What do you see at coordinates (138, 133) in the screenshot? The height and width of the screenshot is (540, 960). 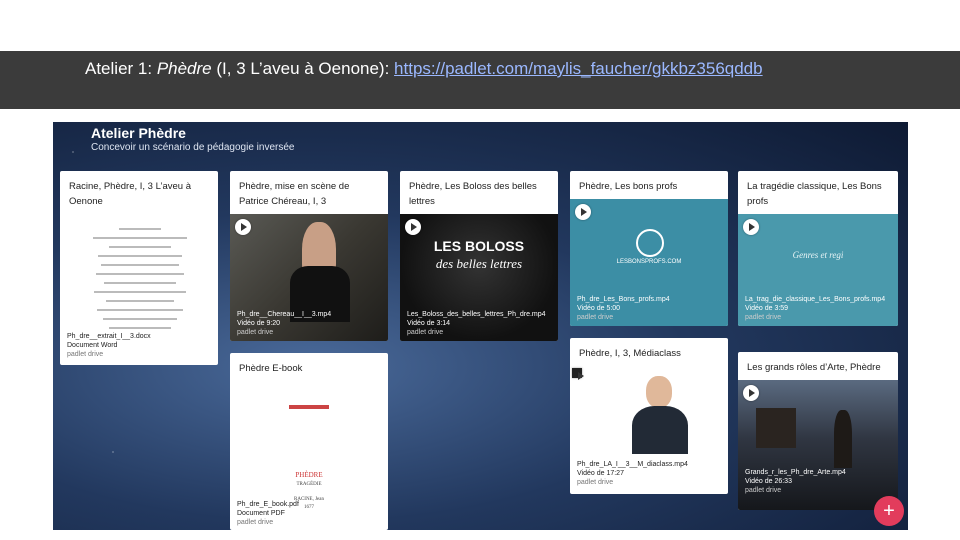 I see `padlet-title: Atelier Phèdre` at bounding box center [138, 133].